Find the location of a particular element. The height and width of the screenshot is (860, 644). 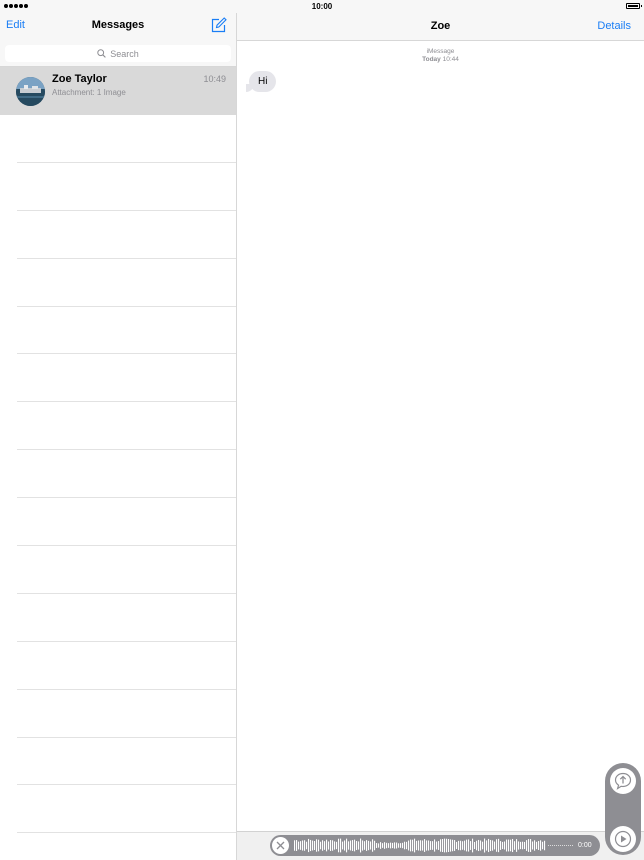

conversation-title: Zoe is located at coordinates (440, 26).